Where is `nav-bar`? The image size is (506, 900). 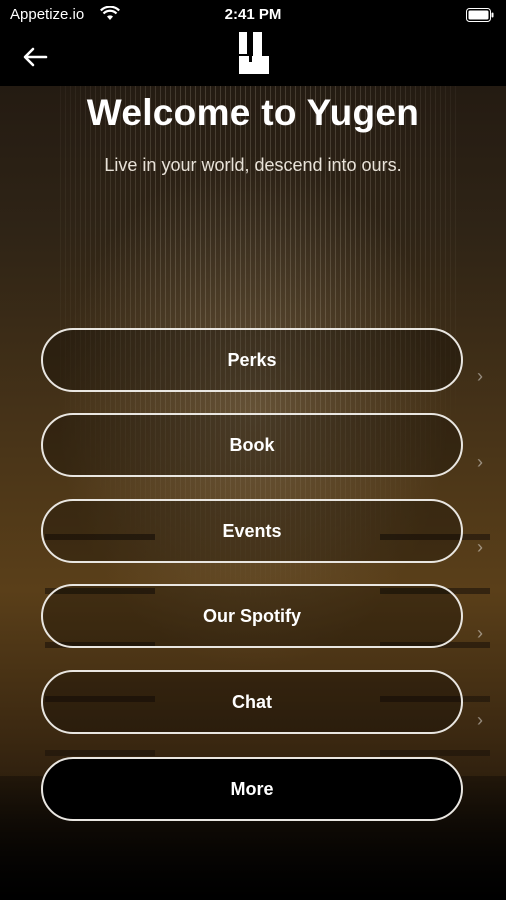
nav-bar is located at coordinates (253, 58).